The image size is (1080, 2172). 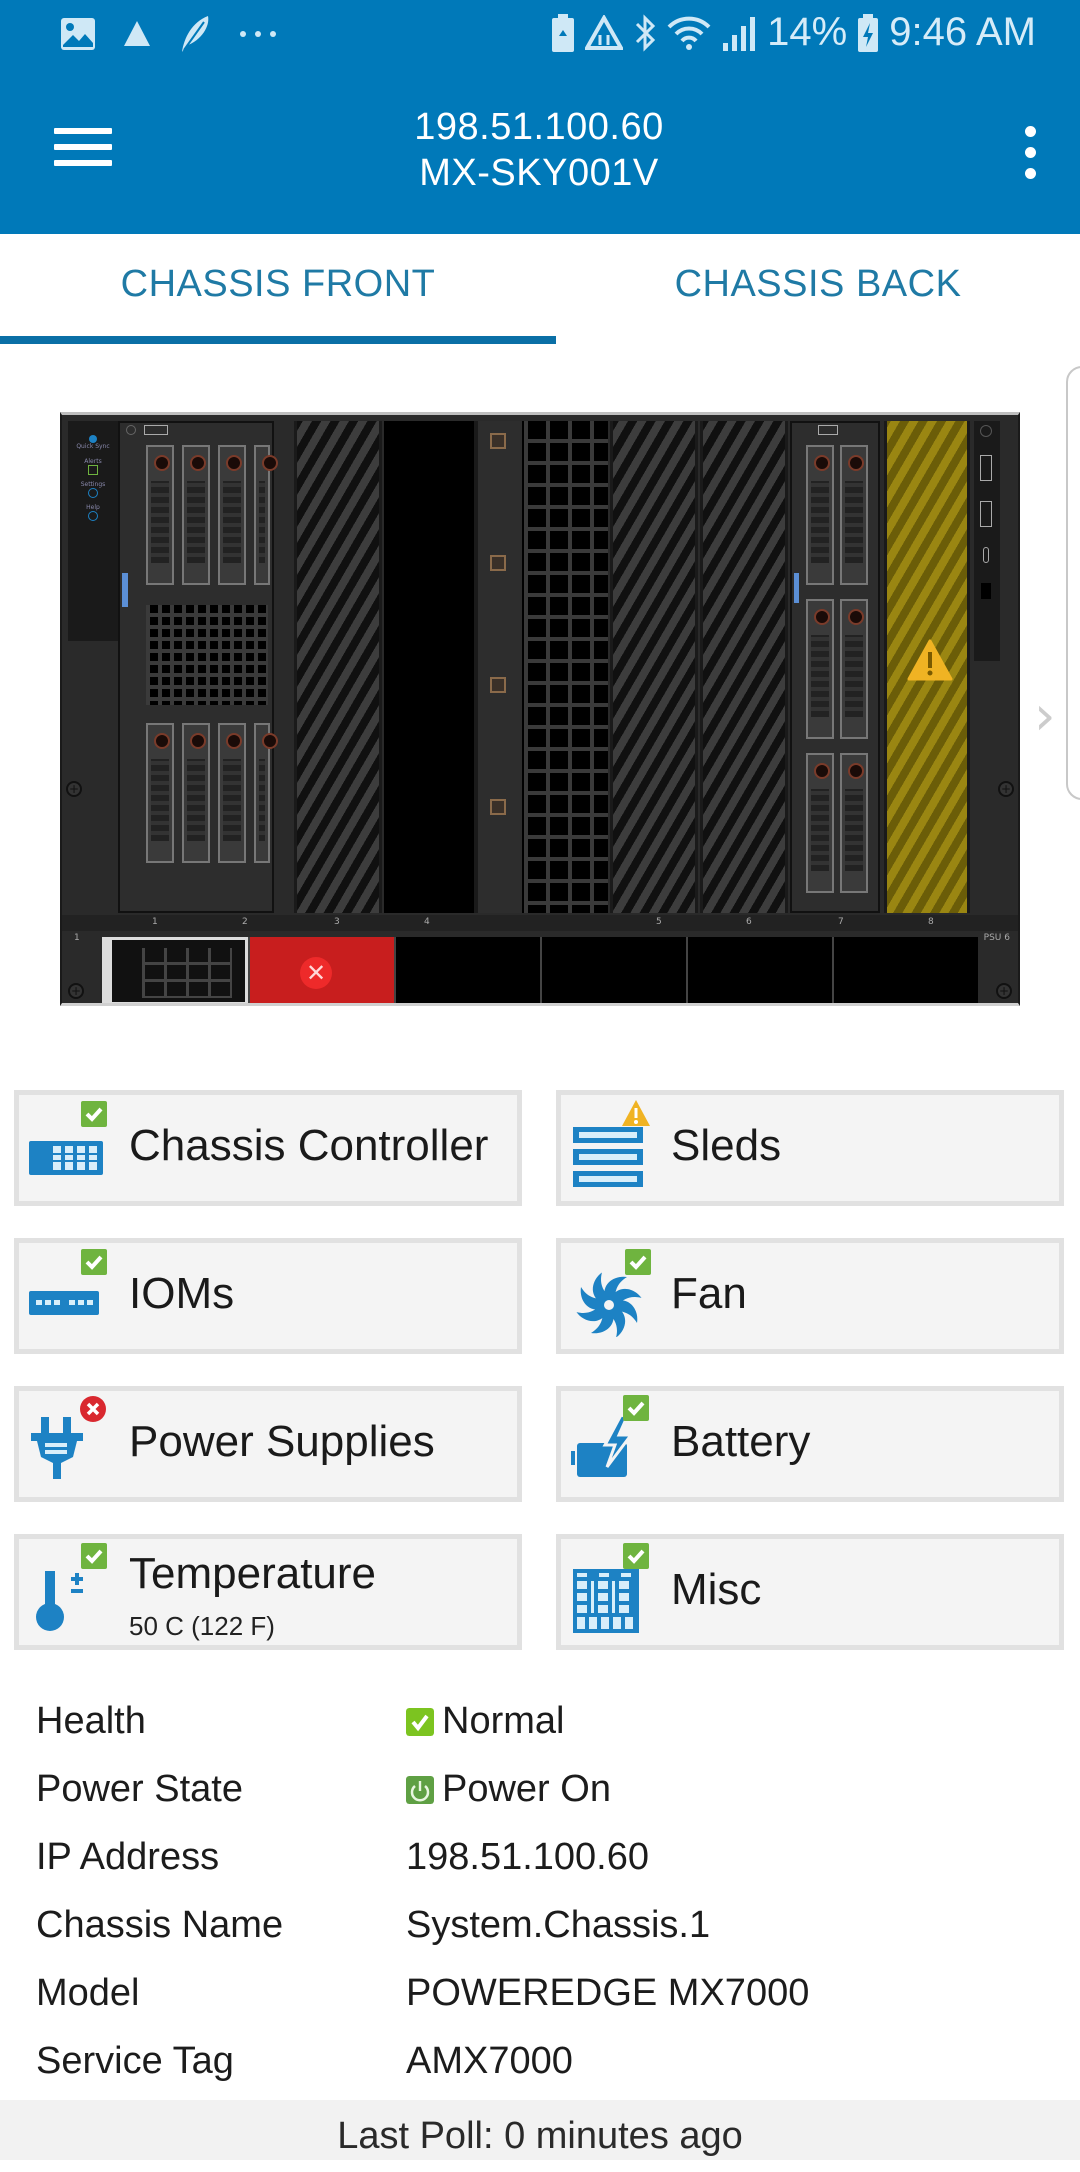 What do you see at coordinates (1073, 583) in the screenshot?
I see `next-view-frame` at bounding box center [1073, 583].